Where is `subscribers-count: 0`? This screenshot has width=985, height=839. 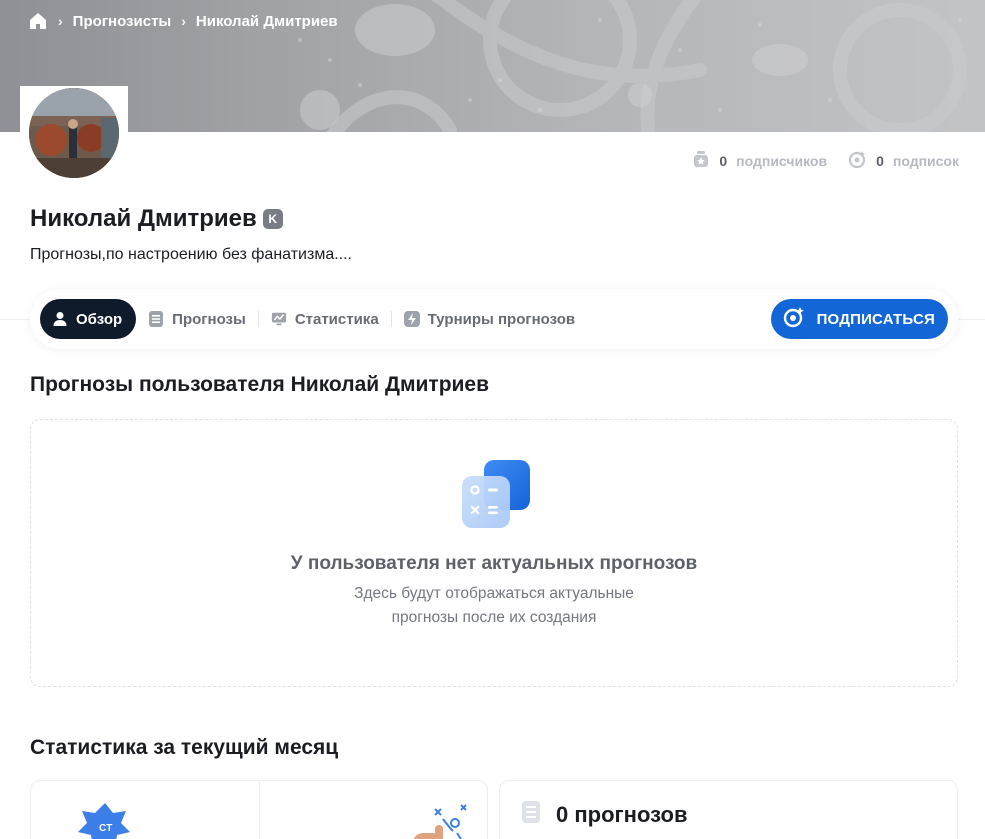
subscribers-count: 0 is located at coordinates (723, 160).